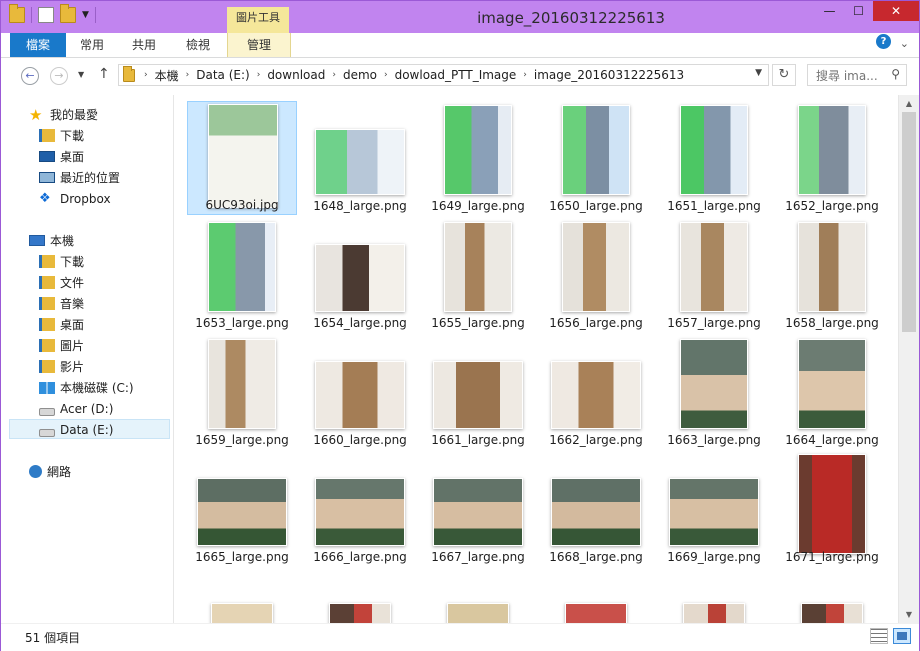 The height and width of the screenshot is (651, 920). I want to click on scroll-up-arrow: ▲, so click(909, 103).